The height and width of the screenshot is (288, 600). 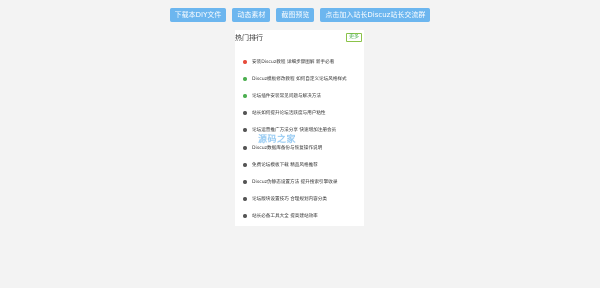 I want to click on list-item: 站长必备工具大全 提高建站效率, so click(x=302, y=216).